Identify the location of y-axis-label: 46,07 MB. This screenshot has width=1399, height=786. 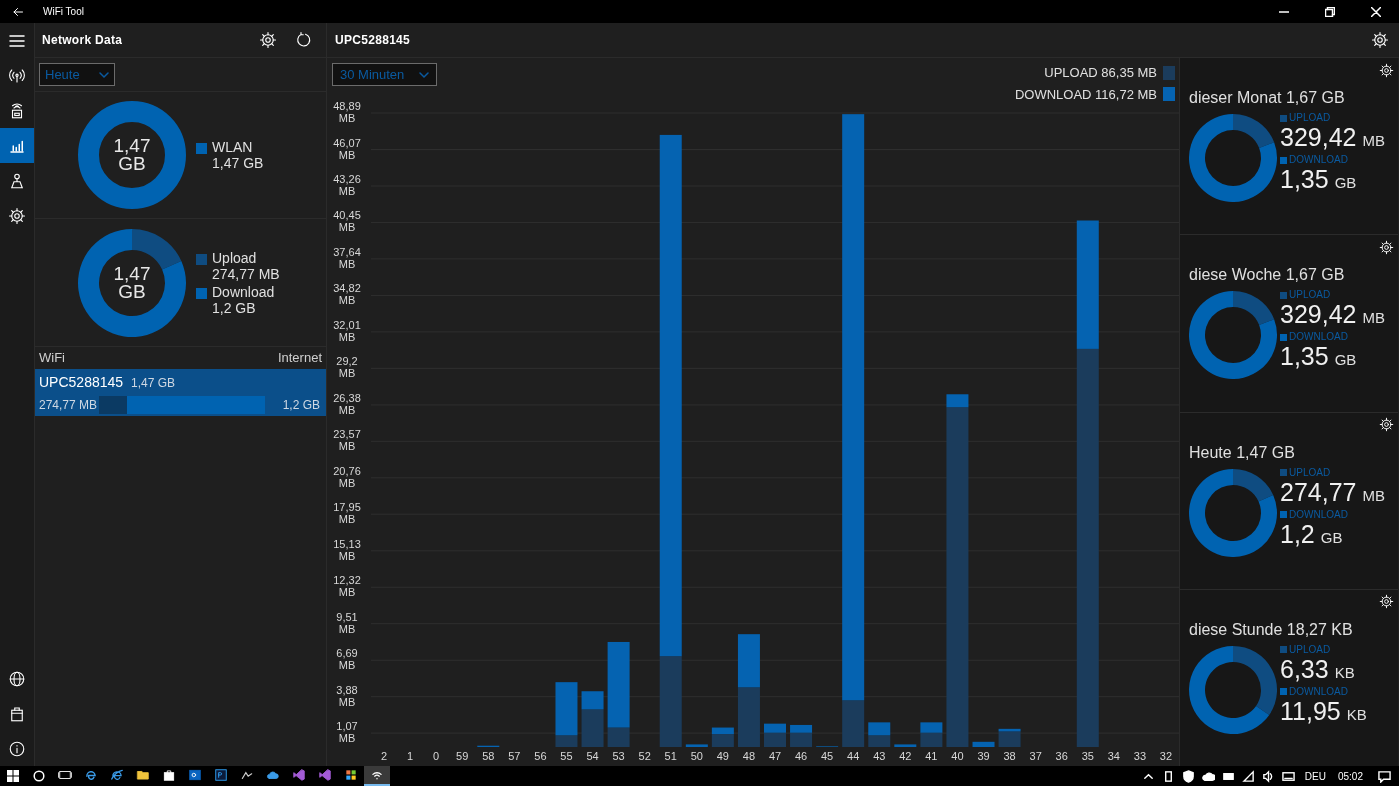
(347, 148).